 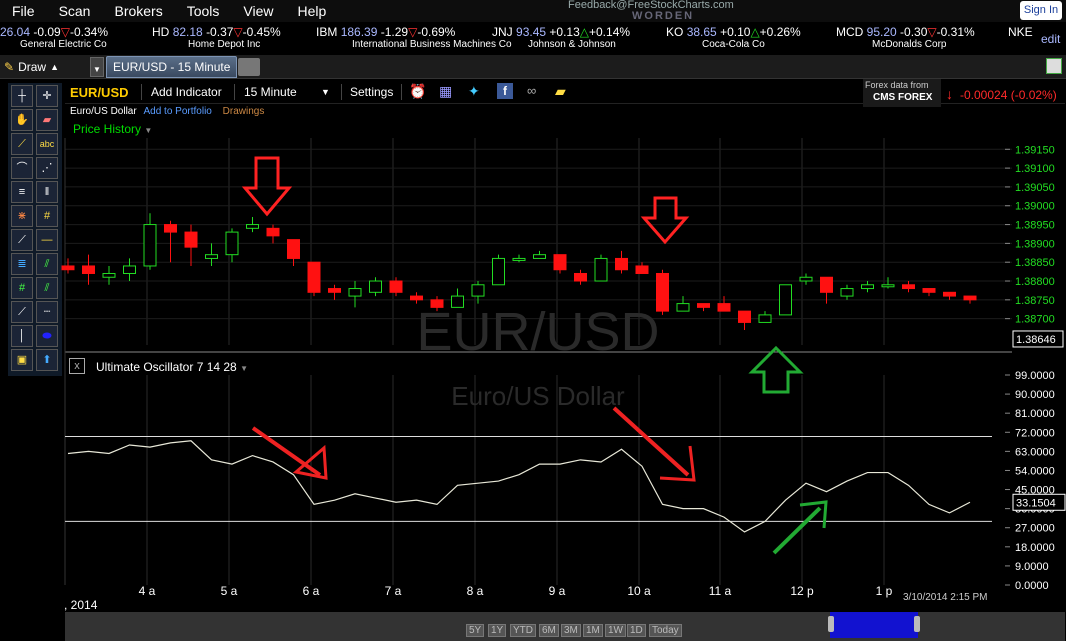 What do you see at coordinates (258, 11) in the screenshot?
I see `menu-view: View` at bounding box center [258, 11].